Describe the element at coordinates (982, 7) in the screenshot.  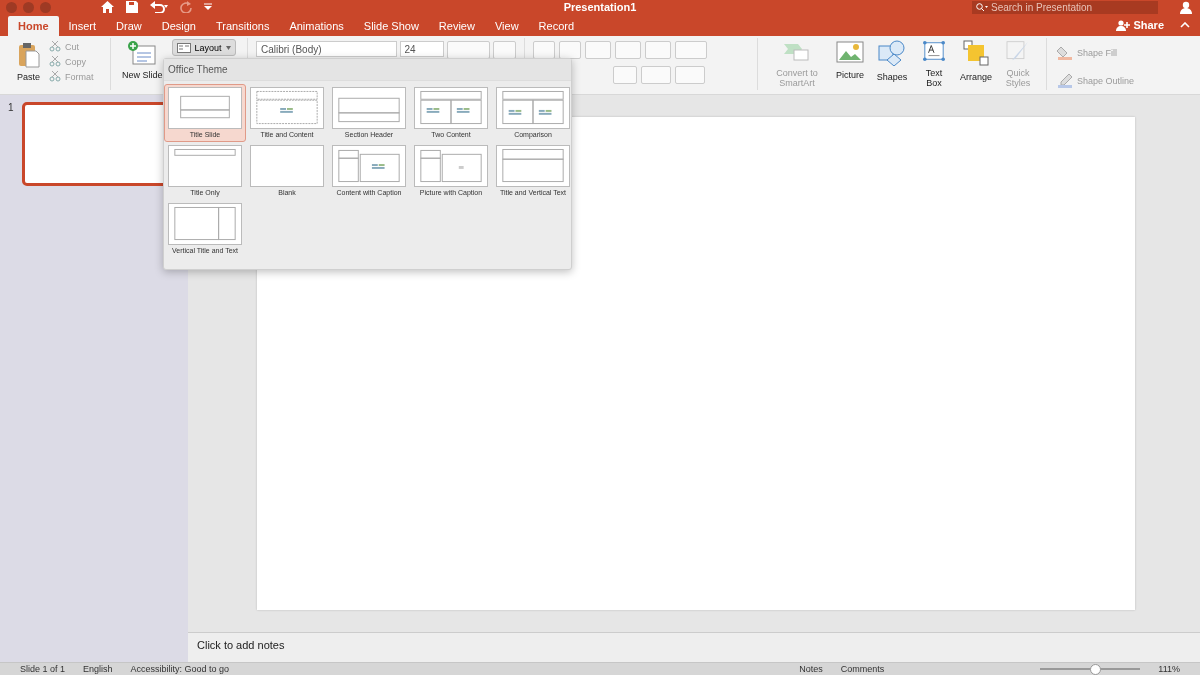
I see `search-icon` at that location.